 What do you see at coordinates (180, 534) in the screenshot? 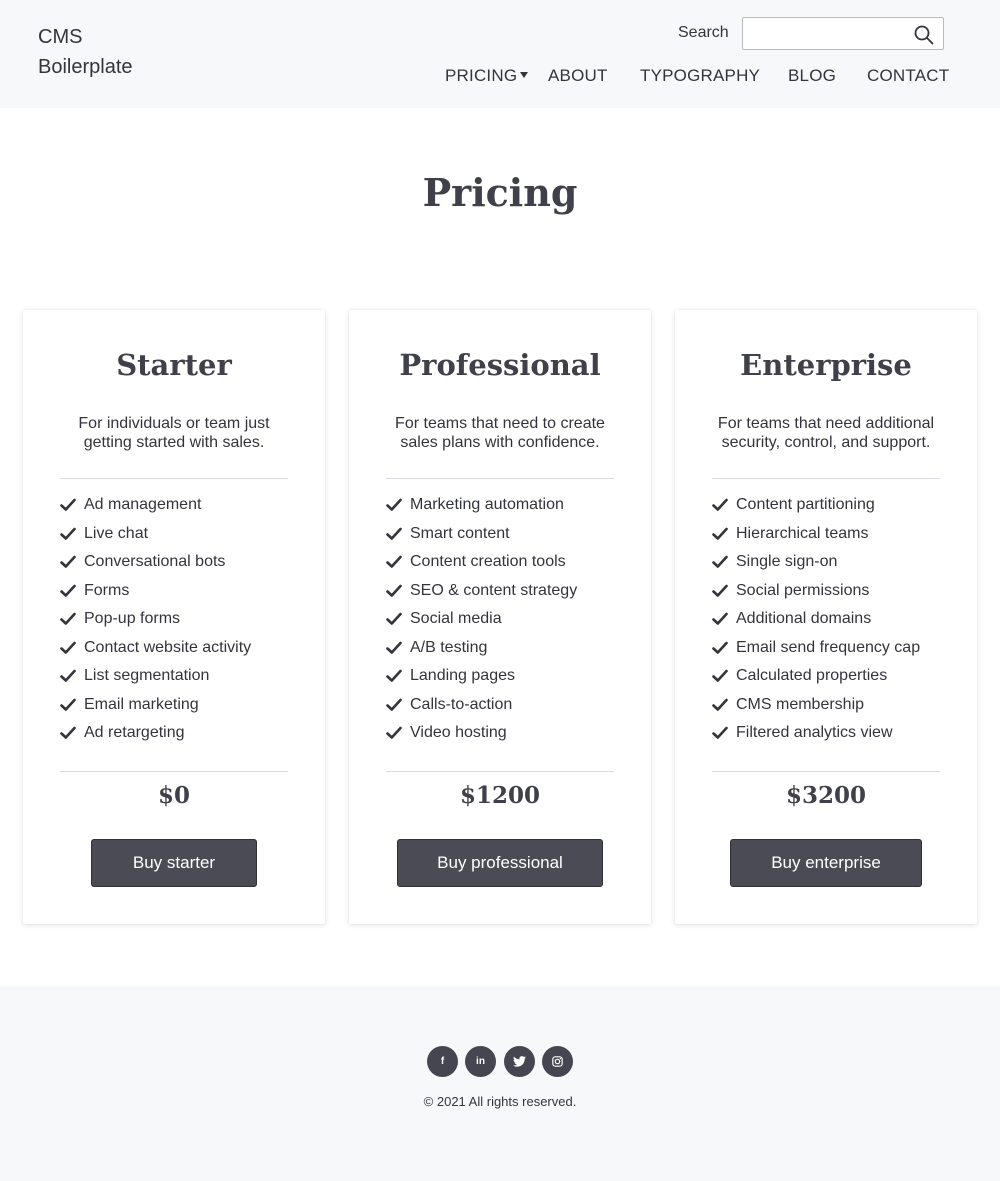
I see `feature-item: Live chat` at bounding box center [180, 534].